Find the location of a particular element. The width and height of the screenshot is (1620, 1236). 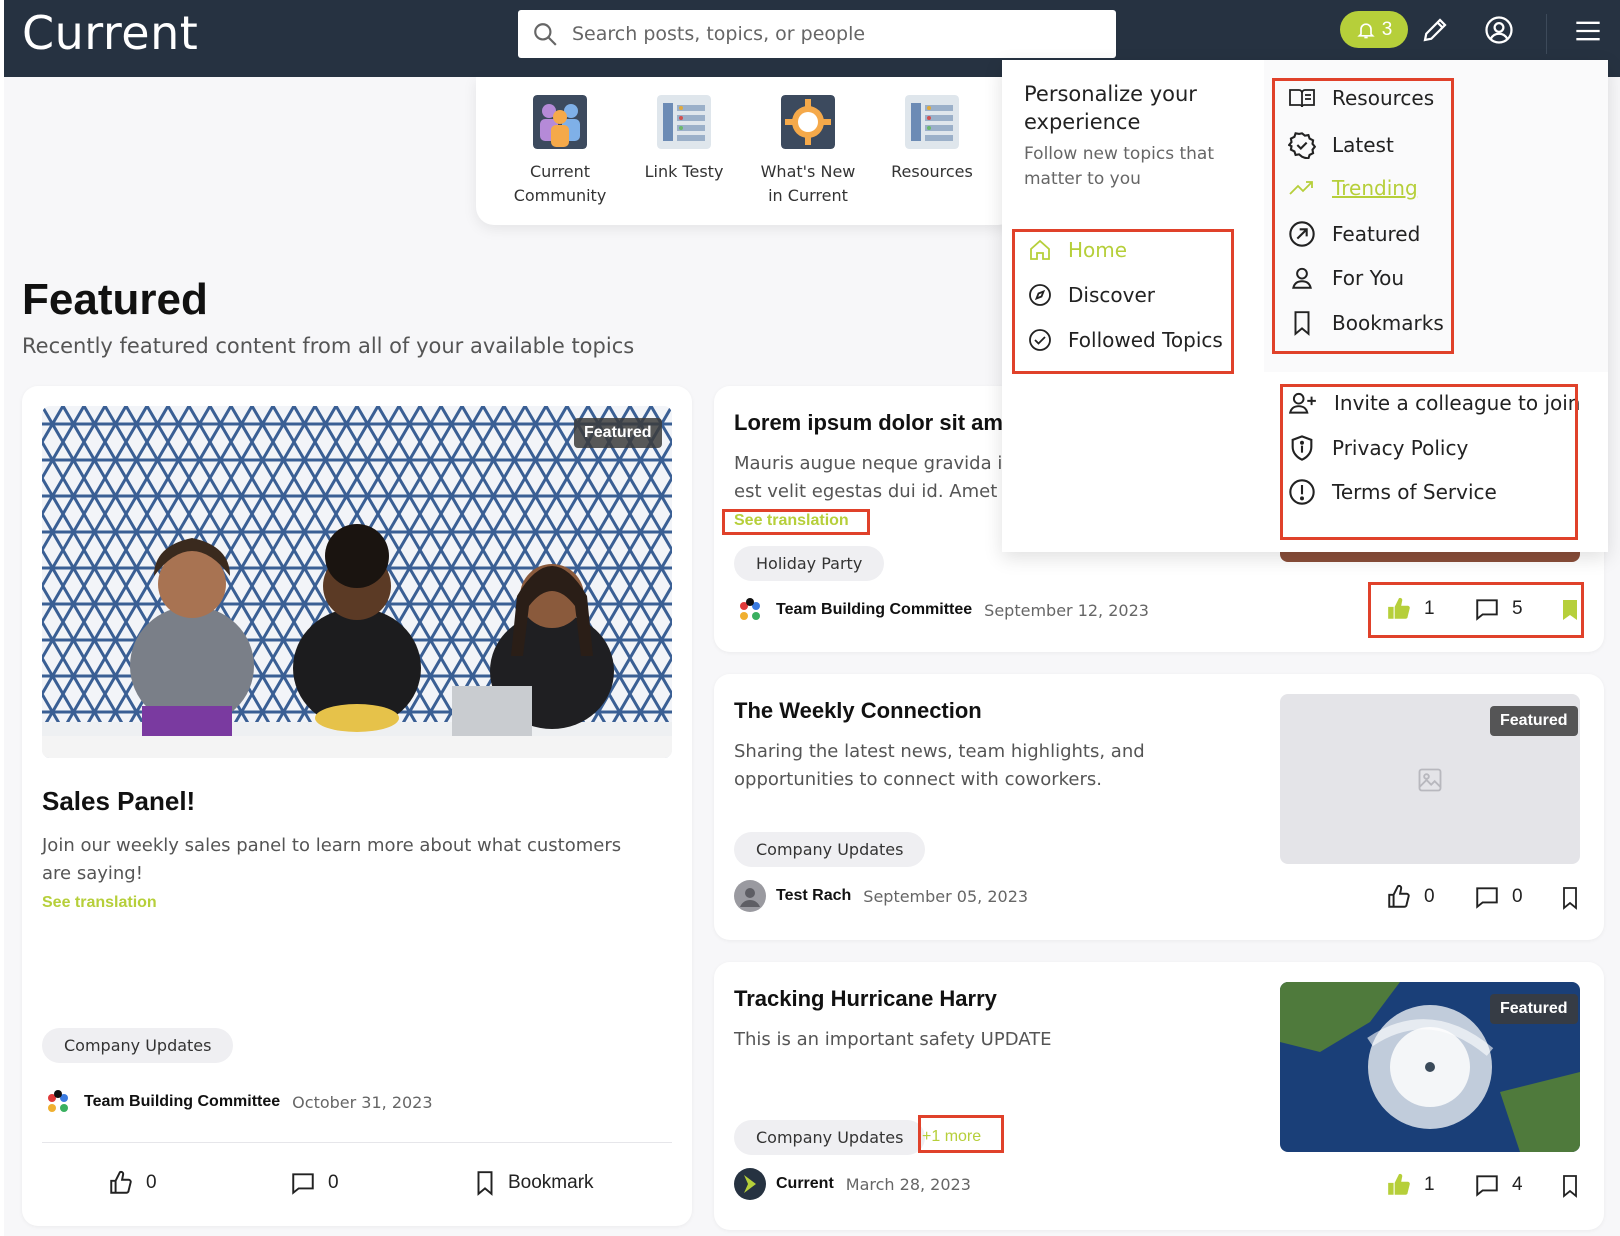

menu-item-terms-of-service: Terms of Service is located at coordinates (1392, 492).